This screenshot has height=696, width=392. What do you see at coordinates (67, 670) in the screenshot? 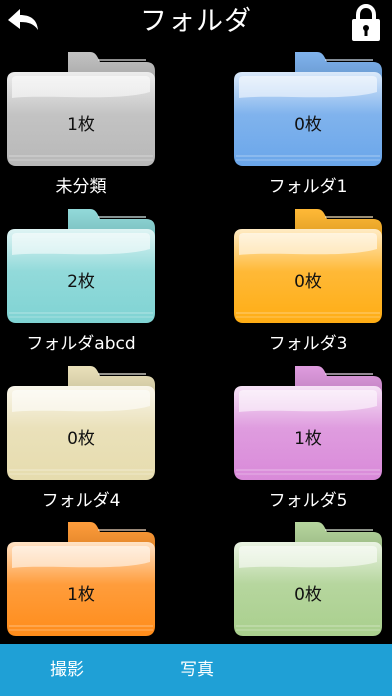
I see `tab-camera: 撮影` at bounding box center [67, 670].